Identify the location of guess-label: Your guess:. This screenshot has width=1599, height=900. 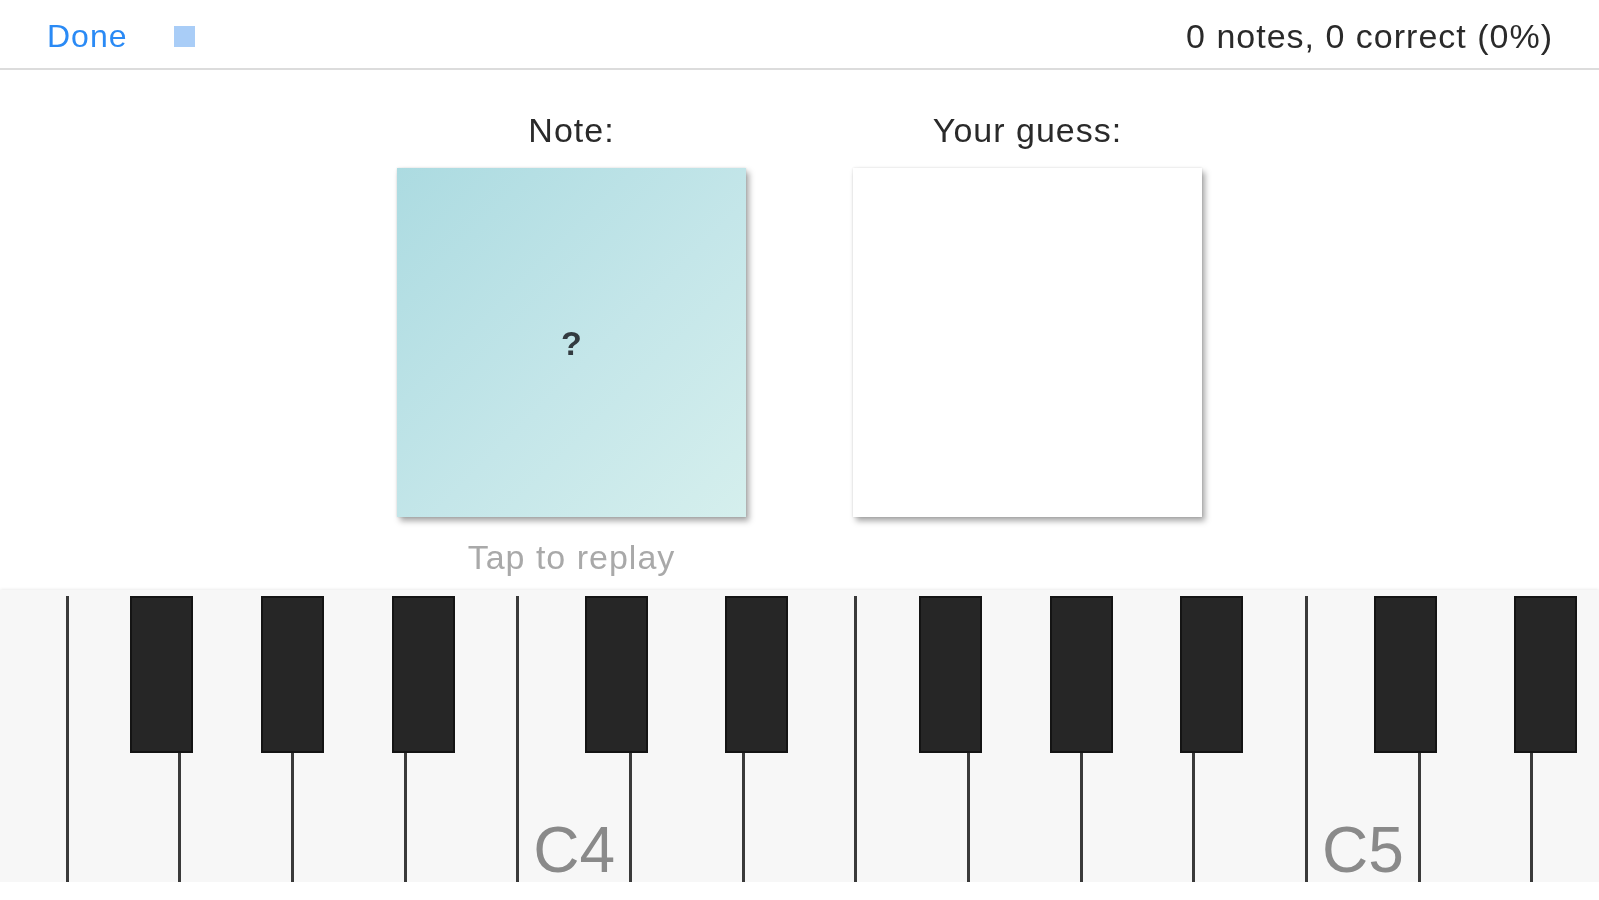
(1027, 130).